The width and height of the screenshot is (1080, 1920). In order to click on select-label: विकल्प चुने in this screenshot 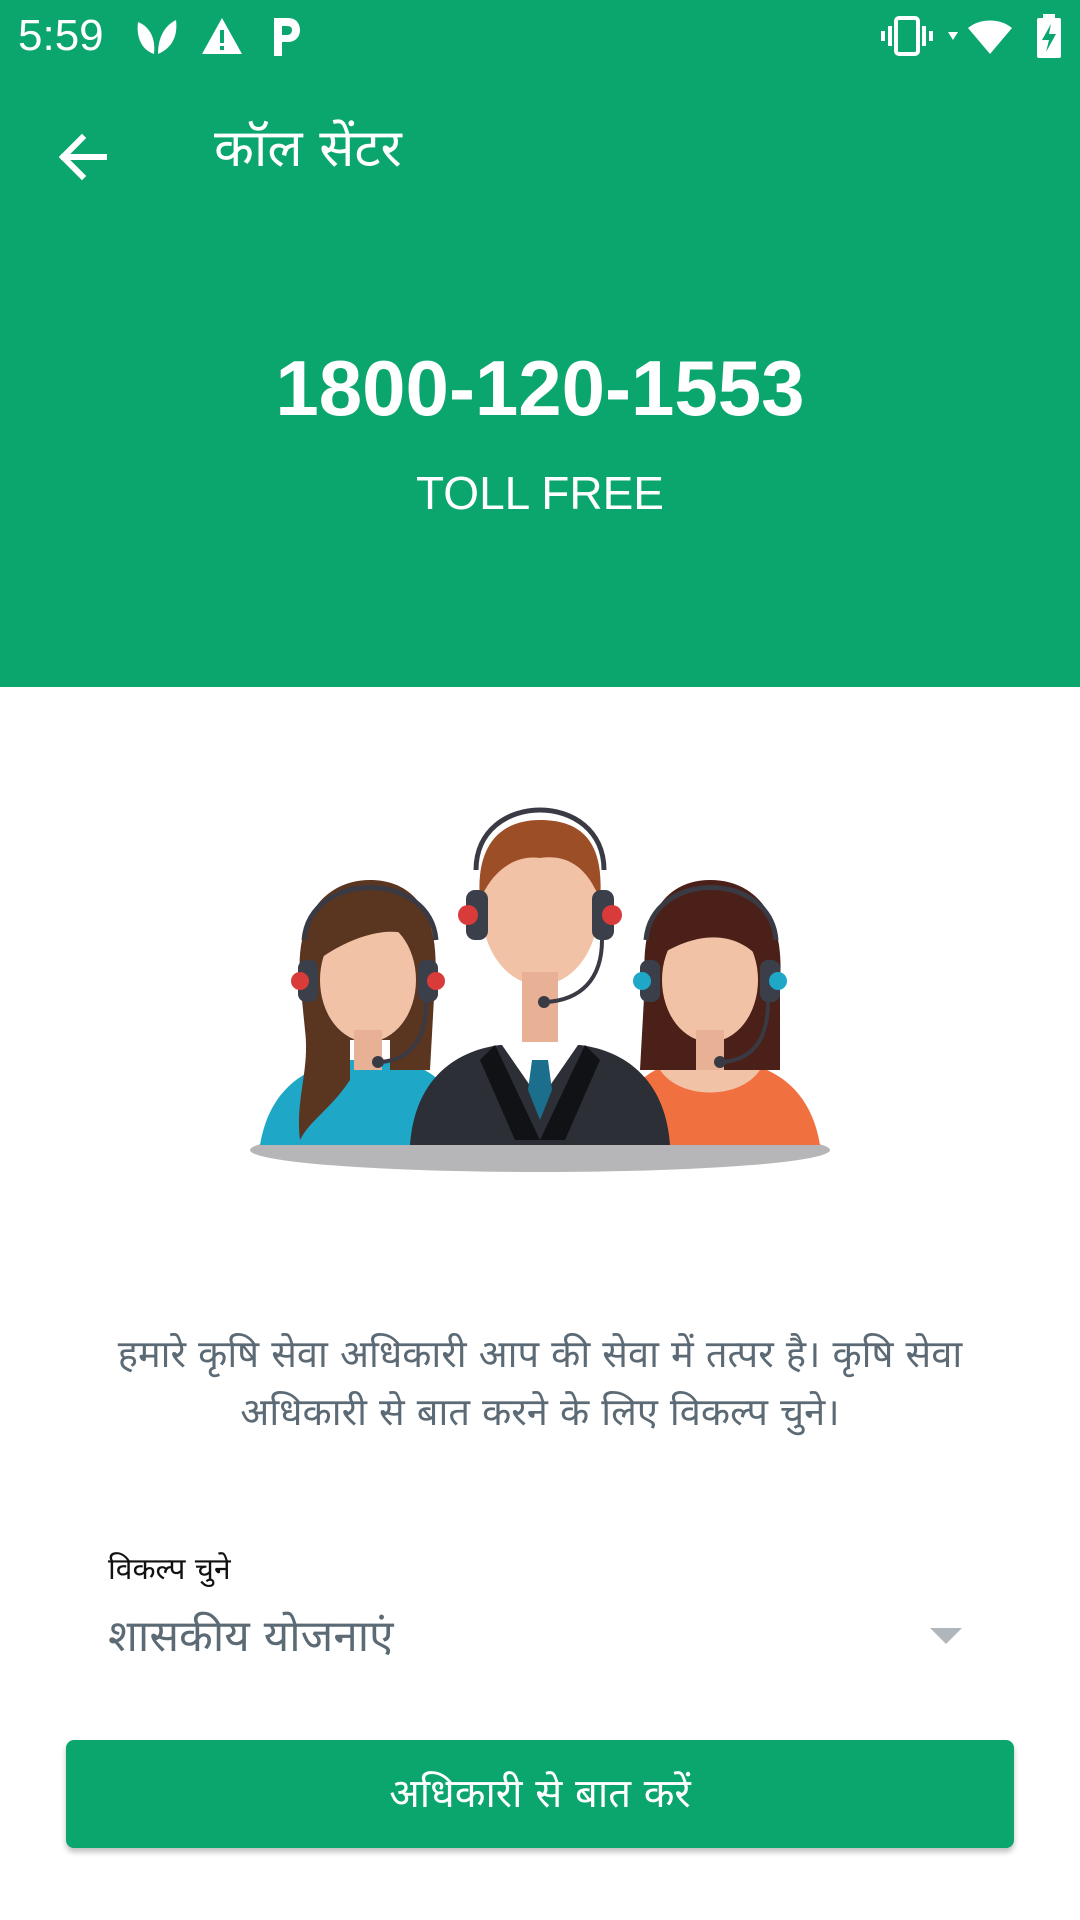, I will do `click(169, 1569)`.